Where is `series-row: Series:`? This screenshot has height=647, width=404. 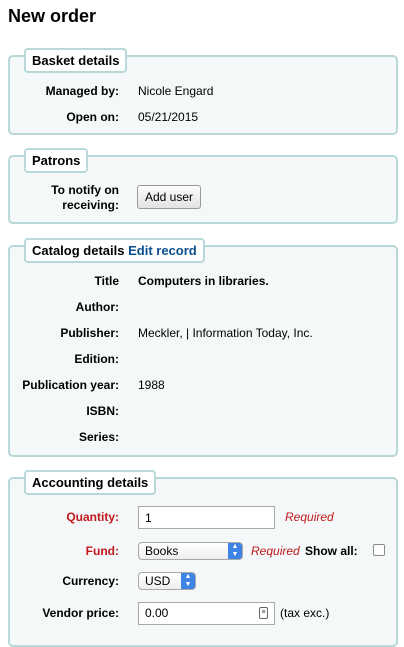 series-row: Series: is located at coordinates (203, 438).